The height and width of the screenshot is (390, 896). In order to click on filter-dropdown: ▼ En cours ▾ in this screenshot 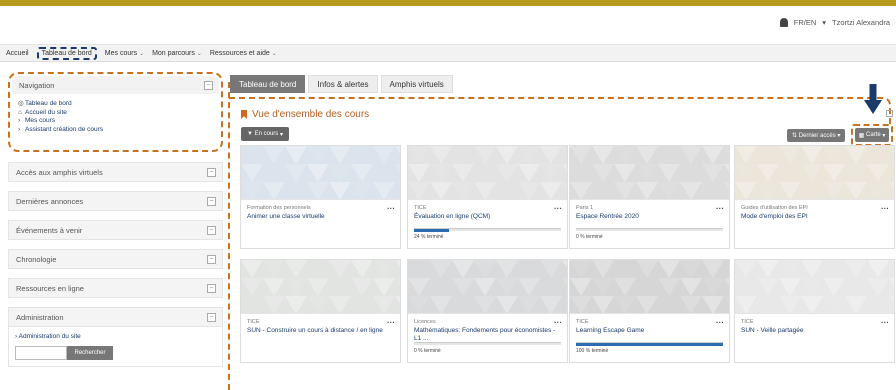, I will do `click(265, 134)`.